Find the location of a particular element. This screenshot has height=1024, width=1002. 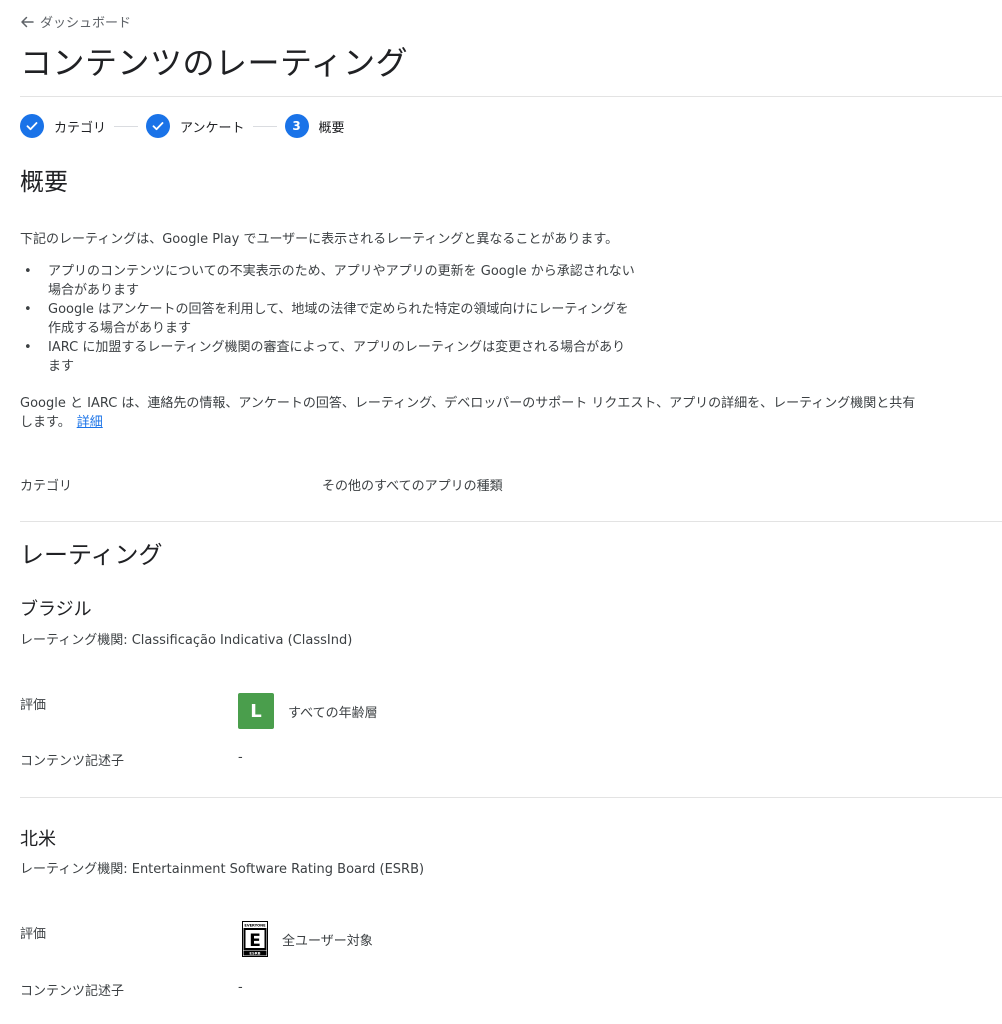

step-label: カテゴリ is located at coordinates (80, 128).